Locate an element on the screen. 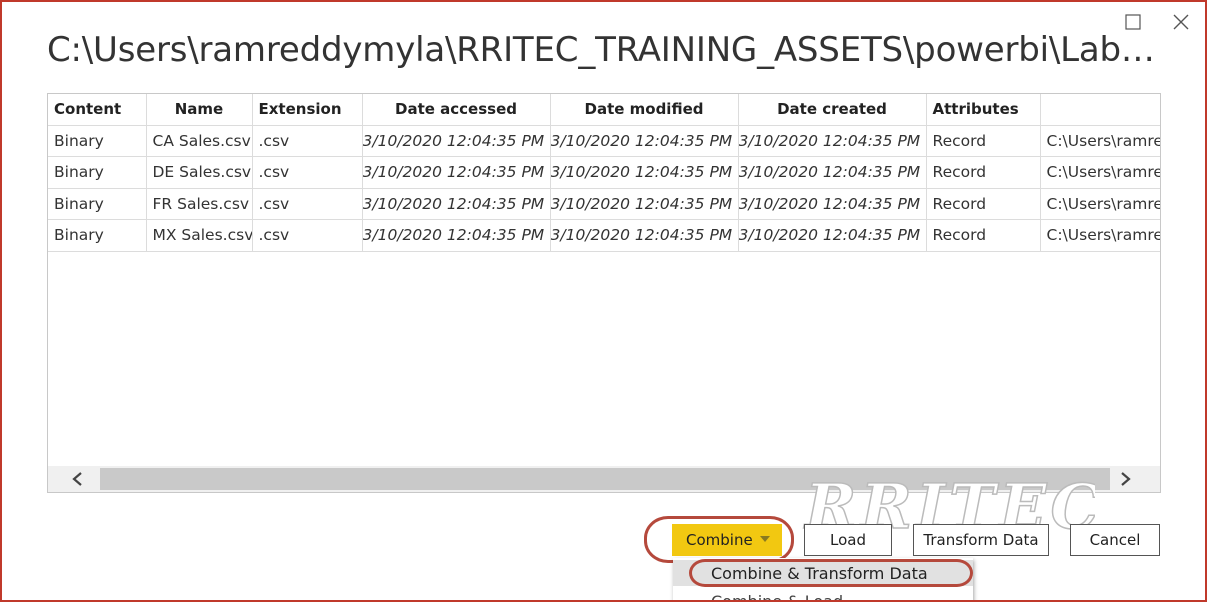 This screenshot has width=1207, height=602. col-header-content: Content is located at coordinates (97, 110).